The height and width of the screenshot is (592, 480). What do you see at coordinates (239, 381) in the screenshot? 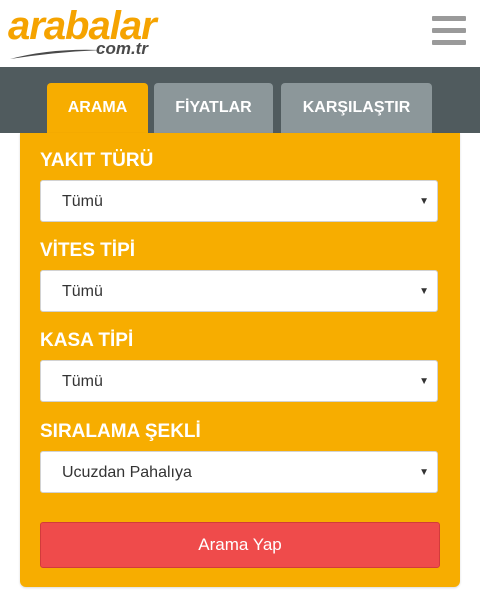
I see `body-type-select: Tümü ▼` at bounding box center [239, 381].